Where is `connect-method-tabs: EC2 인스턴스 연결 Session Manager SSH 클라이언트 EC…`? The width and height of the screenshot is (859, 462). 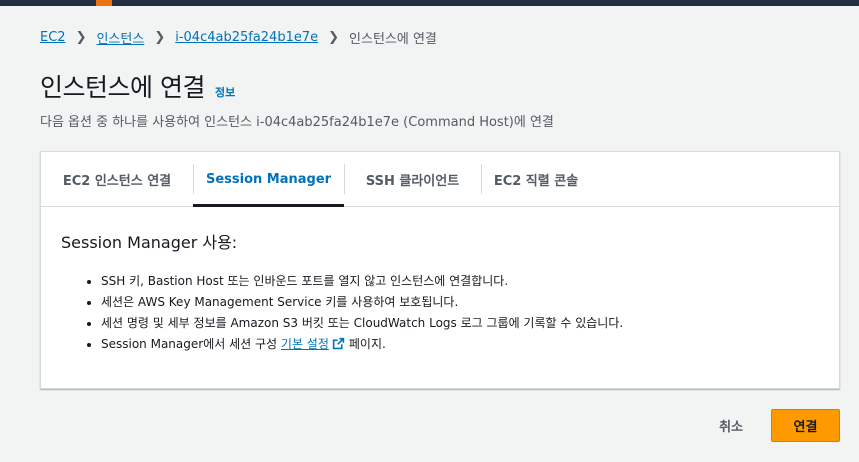 connect-method-tabs: EC2 인스턴스 연결 Session Manager SSH 클라이언트 EC… is located at coordinates (440, 179).